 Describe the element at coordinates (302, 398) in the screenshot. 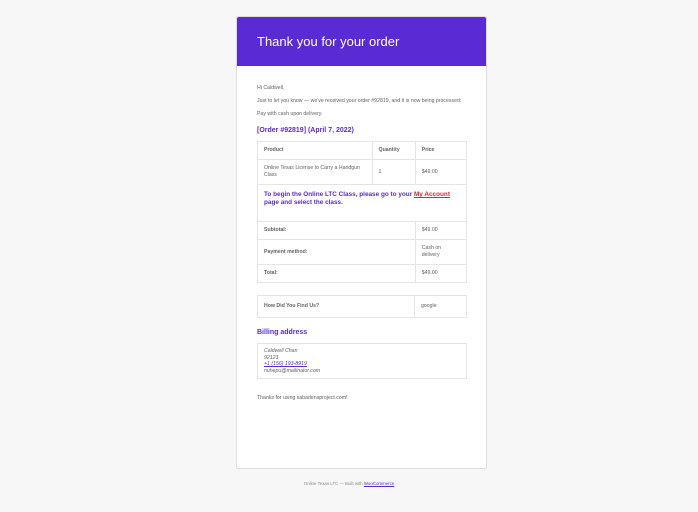

I see `thanks-text: Thanks for using sabadensproject.com!` at that location.